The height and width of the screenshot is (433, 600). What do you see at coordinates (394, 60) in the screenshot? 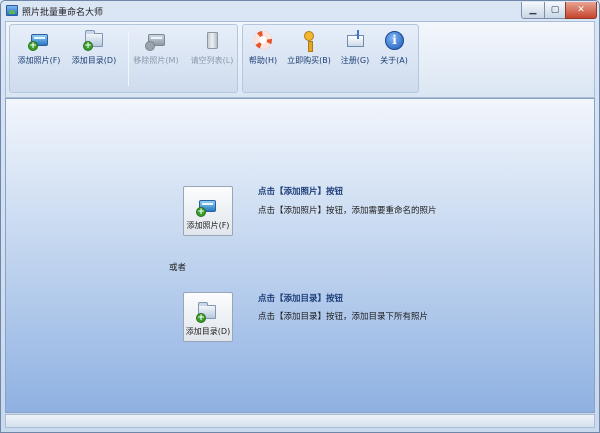
I see `about-label: 关于(A)` at bounding box center [394, 60].